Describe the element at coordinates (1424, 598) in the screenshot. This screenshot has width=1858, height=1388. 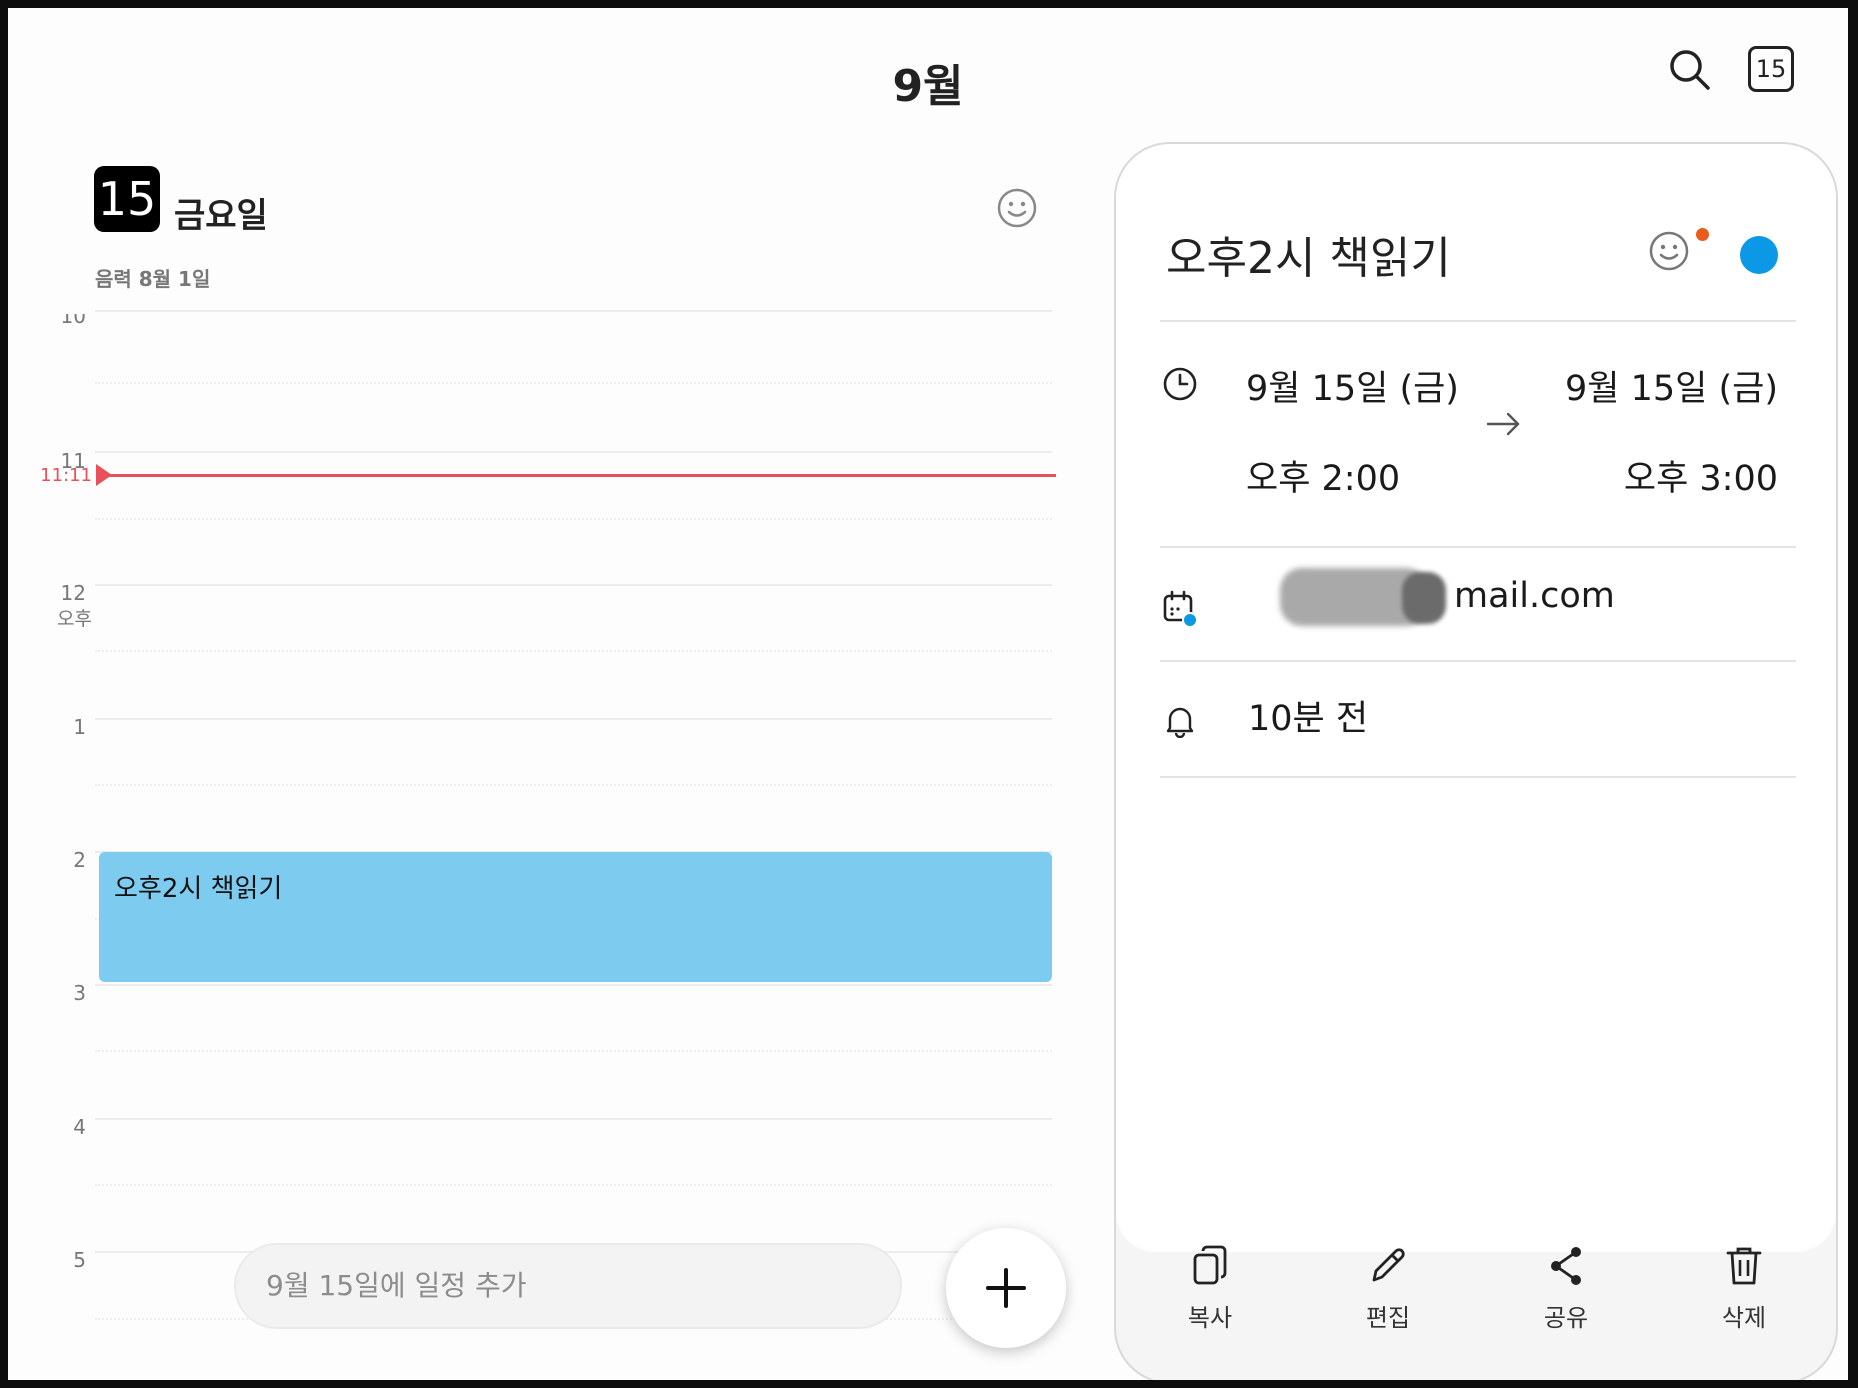
I see `redacted-account-name` at that location.